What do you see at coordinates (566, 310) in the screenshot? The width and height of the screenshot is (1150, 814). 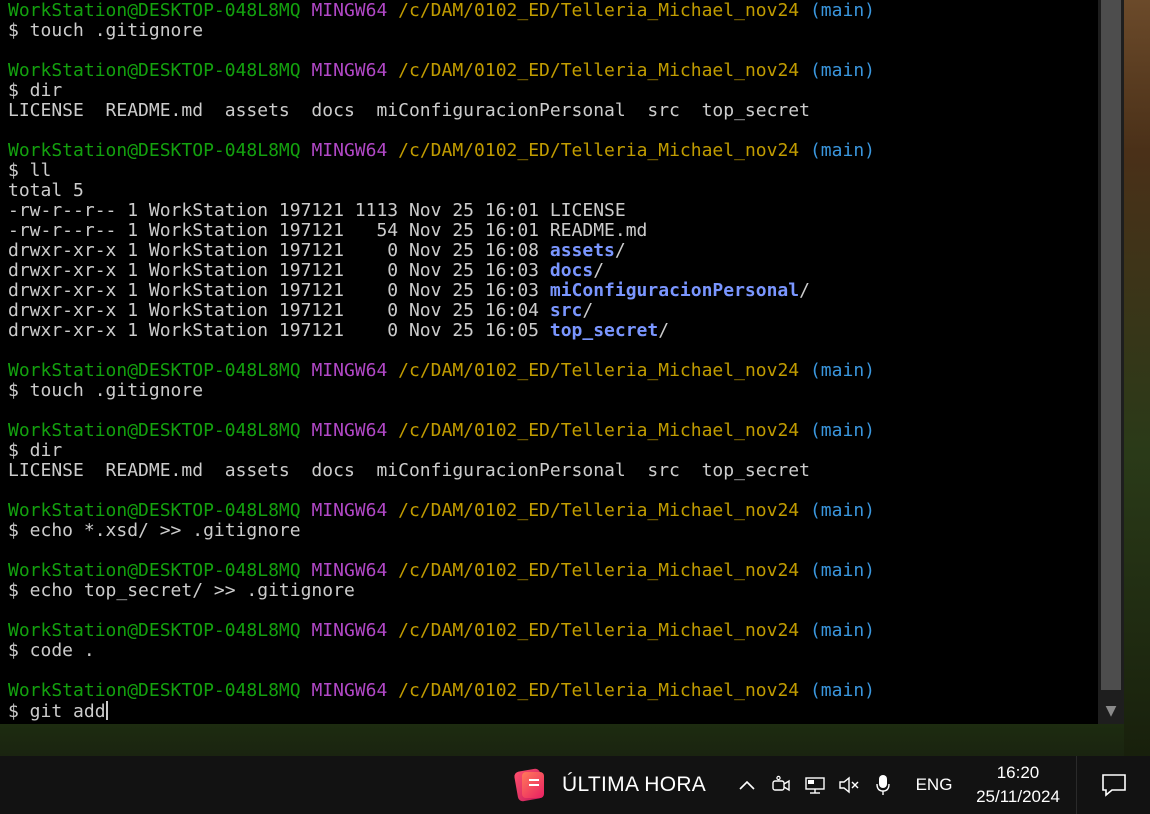 I see `directory-name: src` at bounding box center [566, 310].